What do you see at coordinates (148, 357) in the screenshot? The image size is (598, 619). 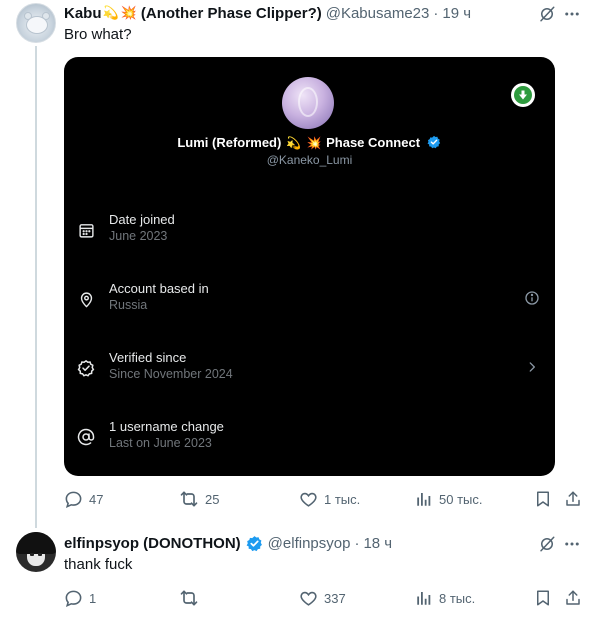 I see `info-title: Verified since` at bounding box center [148, 357].